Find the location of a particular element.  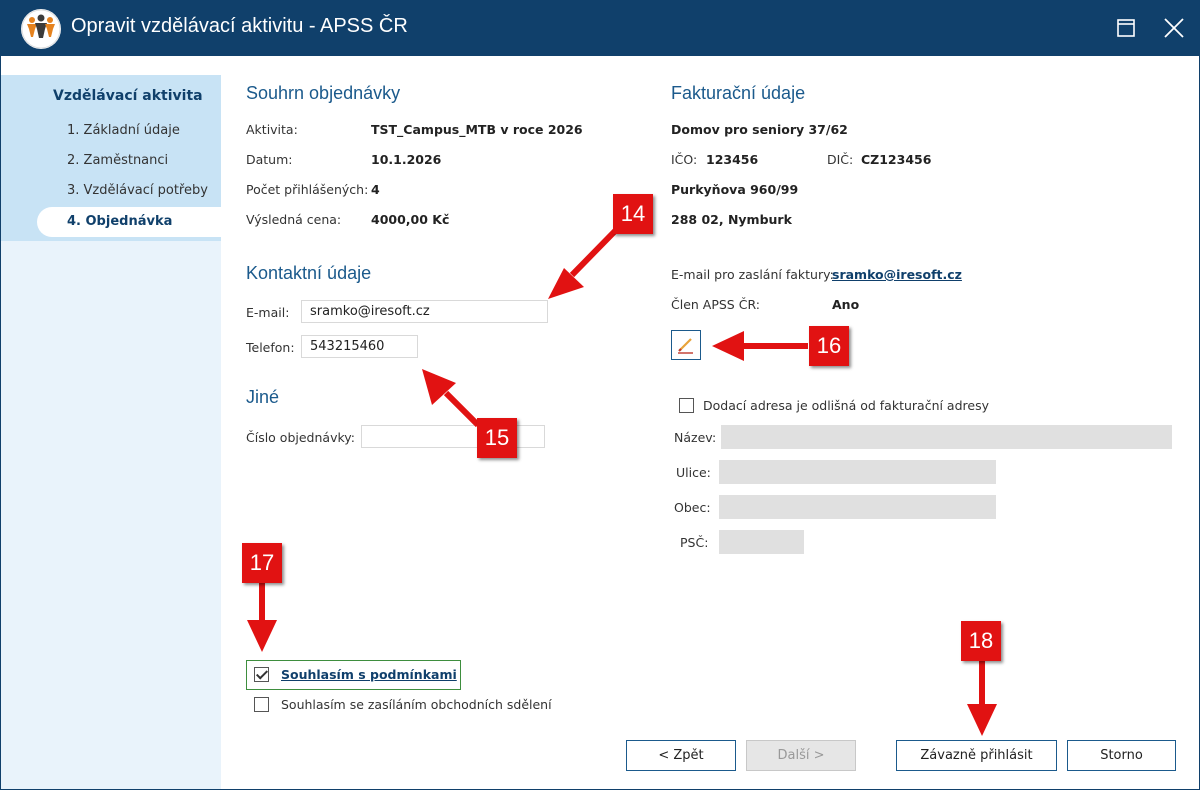

title-bar: Opravit vzdělávací aktivitu - APSS ČR is located at coordinates (600, 28).